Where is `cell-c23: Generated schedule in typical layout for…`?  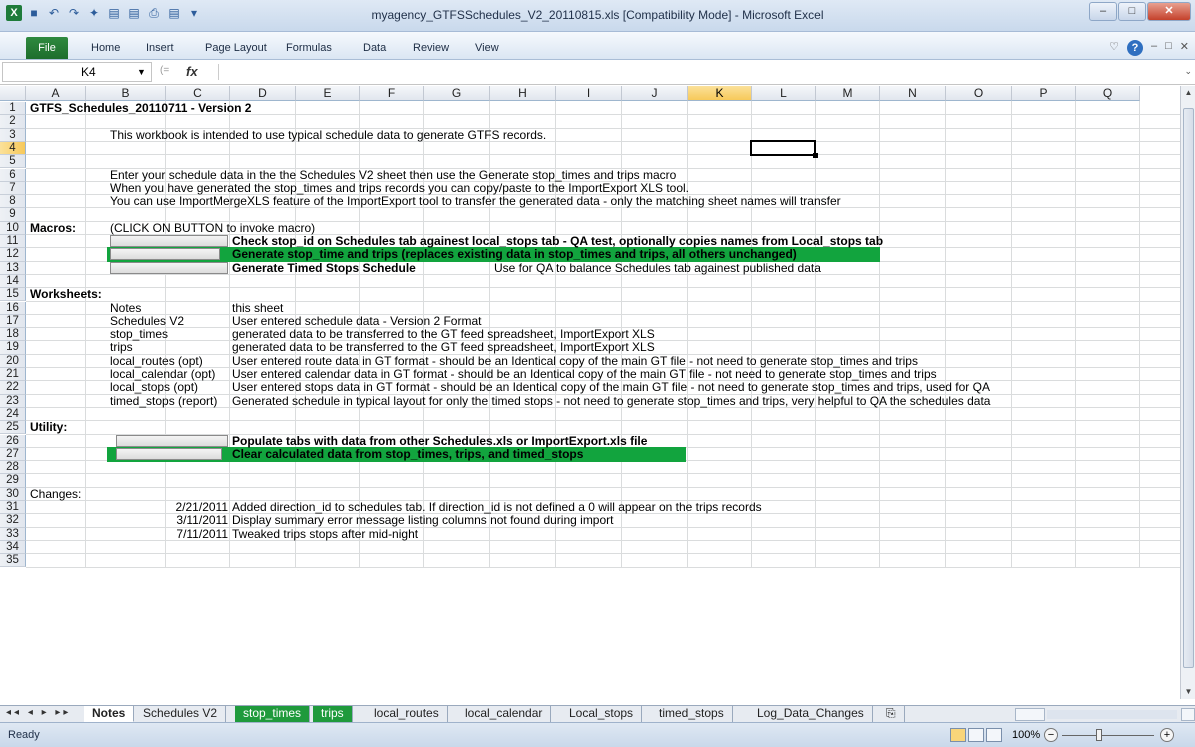
cell-c23: Generated schedule in typical layout for… is located at coordinates (611, 401).